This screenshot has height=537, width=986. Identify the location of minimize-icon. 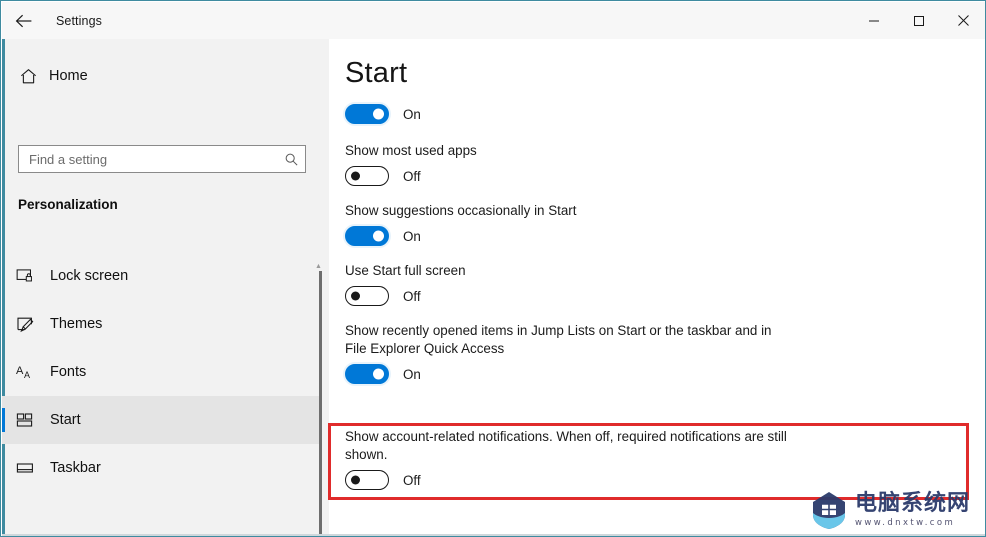
(874, 21).